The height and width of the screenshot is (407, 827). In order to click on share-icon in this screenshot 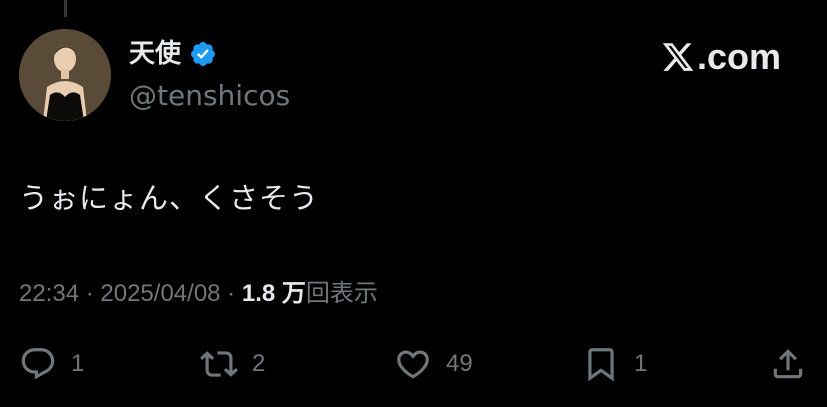, I will do `click(788, 364)`.